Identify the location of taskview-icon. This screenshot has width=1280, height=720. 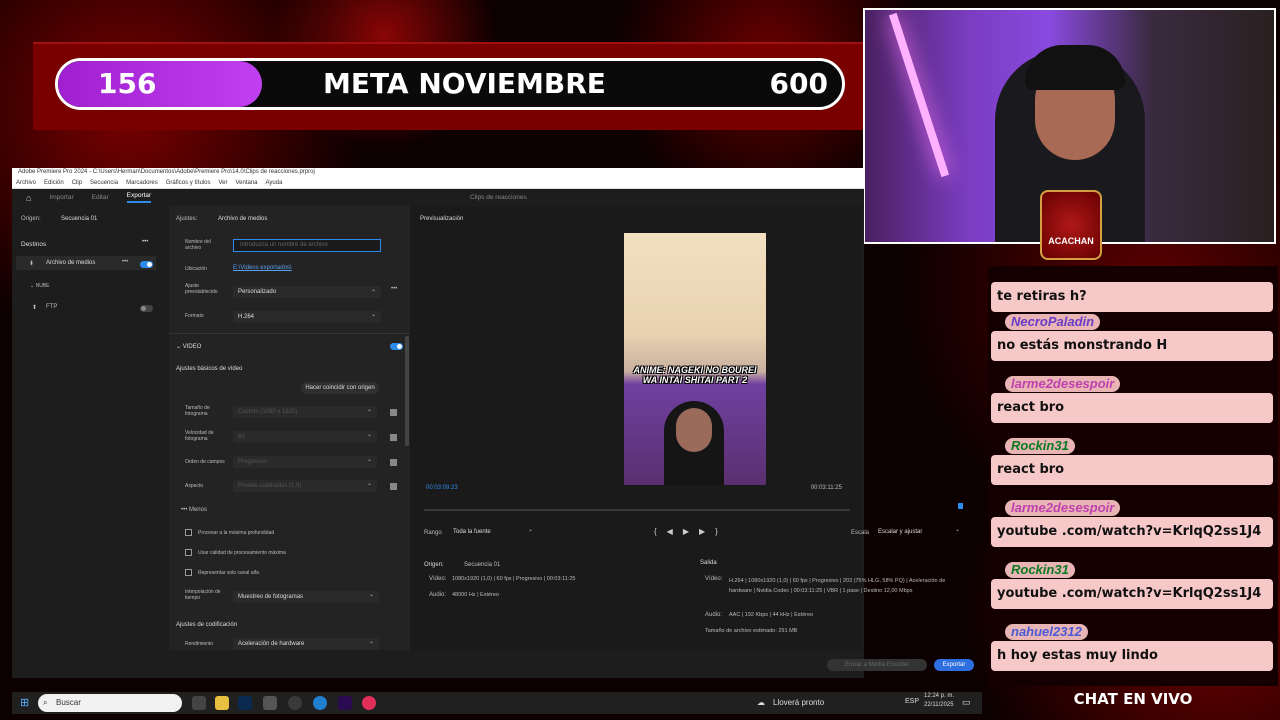
(199, 703).